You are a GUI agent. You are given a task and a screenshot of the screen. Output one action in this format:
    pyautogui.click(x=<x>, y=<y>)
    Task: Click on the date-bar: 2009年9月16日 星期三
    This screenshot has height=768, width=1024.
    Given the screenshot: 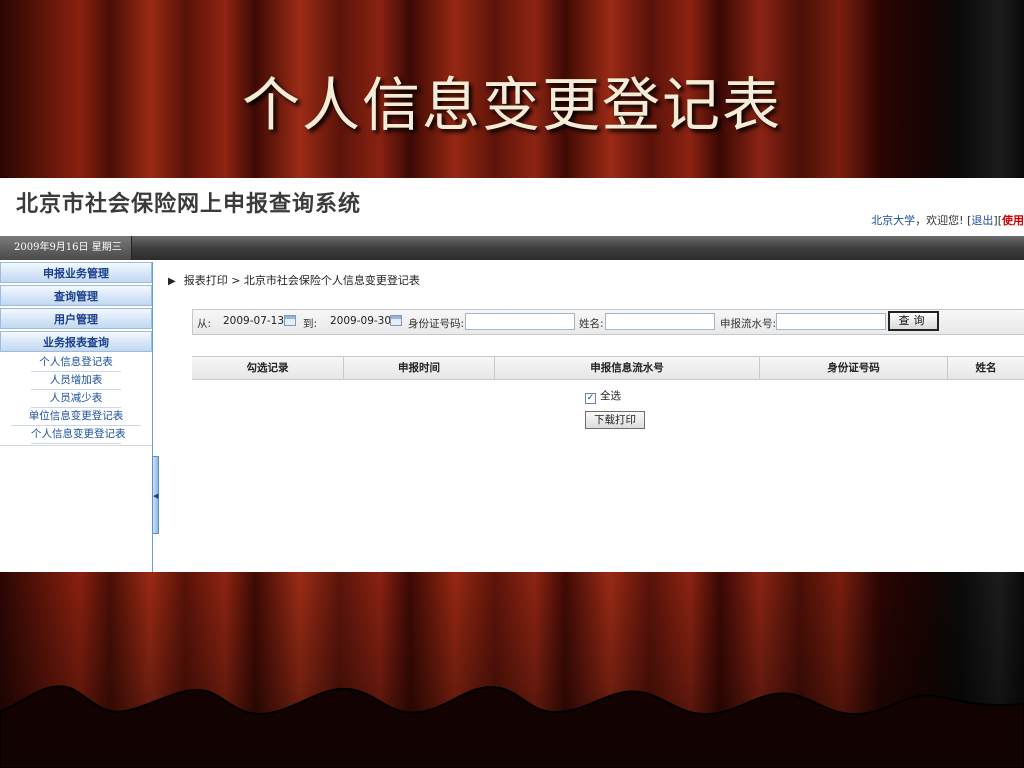 What is the action you would take?
    pyautogui.click(x=512, y=248)
    